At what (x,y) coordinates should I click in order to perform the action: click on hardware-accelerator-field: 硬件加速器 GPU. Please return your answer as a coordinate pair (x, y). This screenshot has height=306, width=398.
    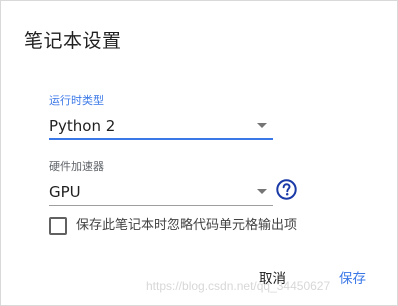
    Looking at the image, I should click on (161, 183).